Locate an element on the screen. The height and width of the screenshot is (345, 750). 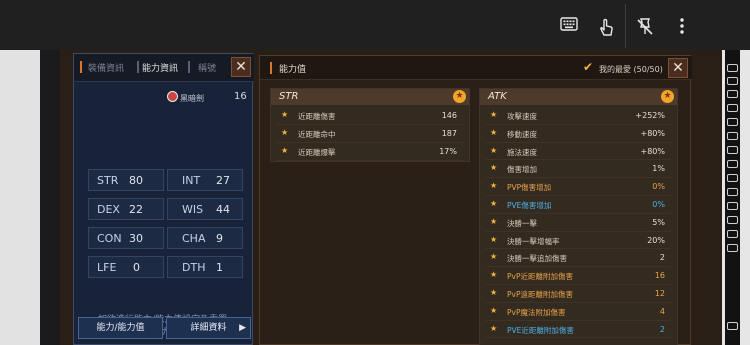
section-title: ATK is located at coordinates (497, 96).